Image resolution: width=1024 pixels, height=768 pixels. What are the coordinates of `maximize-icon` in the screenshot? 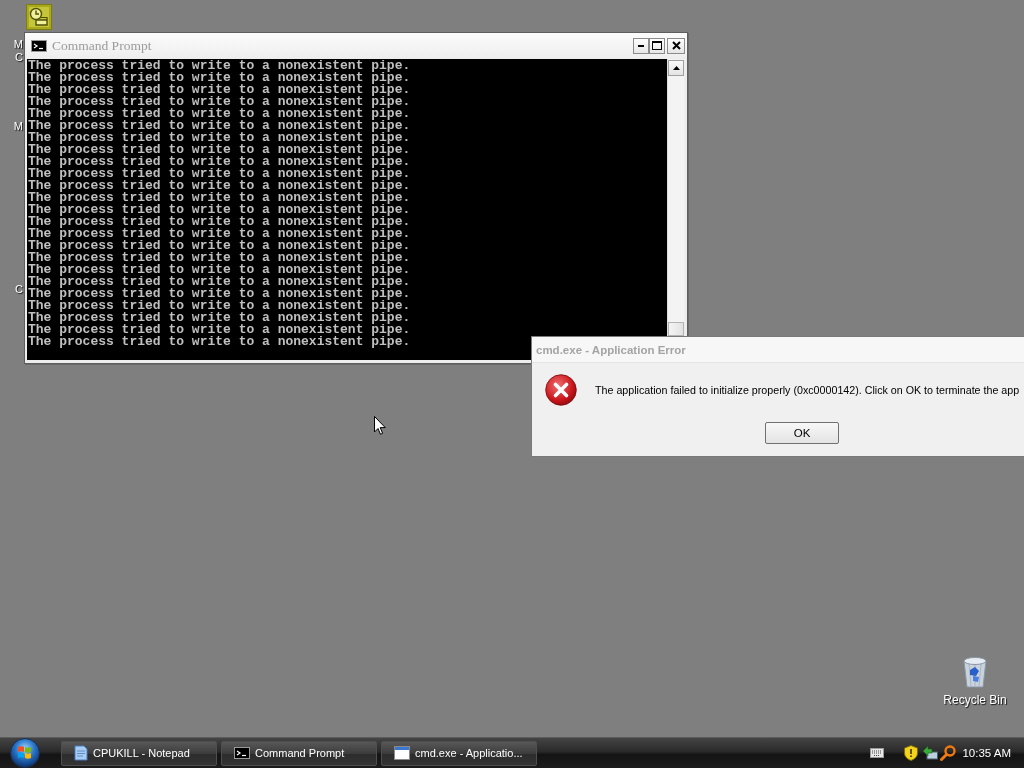 It's located at (657, 45).